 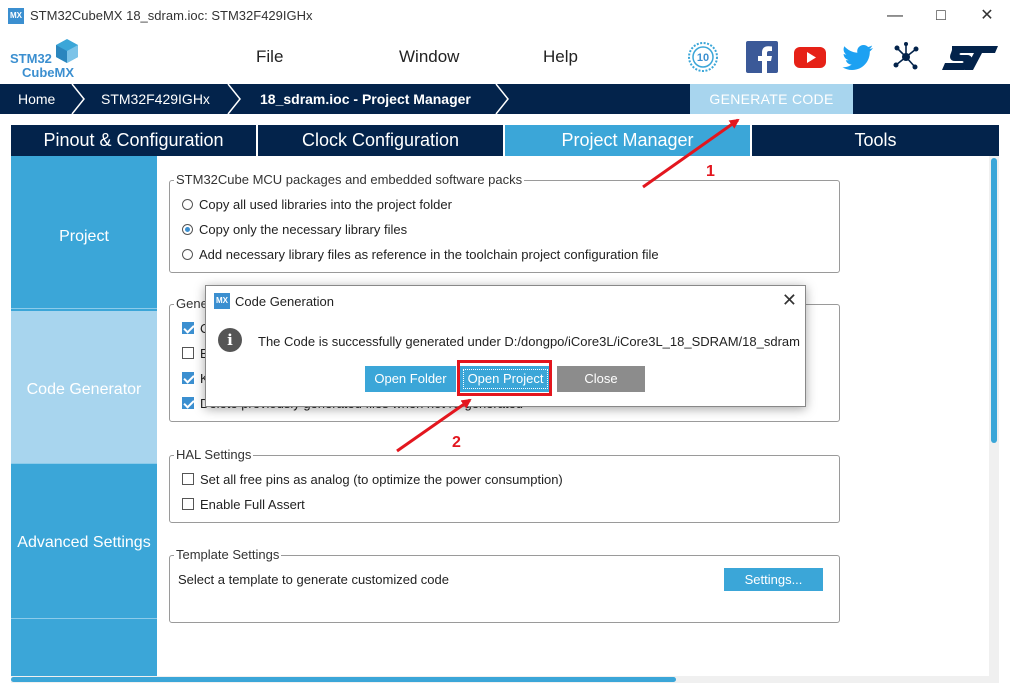 What do you see at coordinates (269, 57) in the screenshot?
I see `menu-file: File` at bounding box center [269, 57].